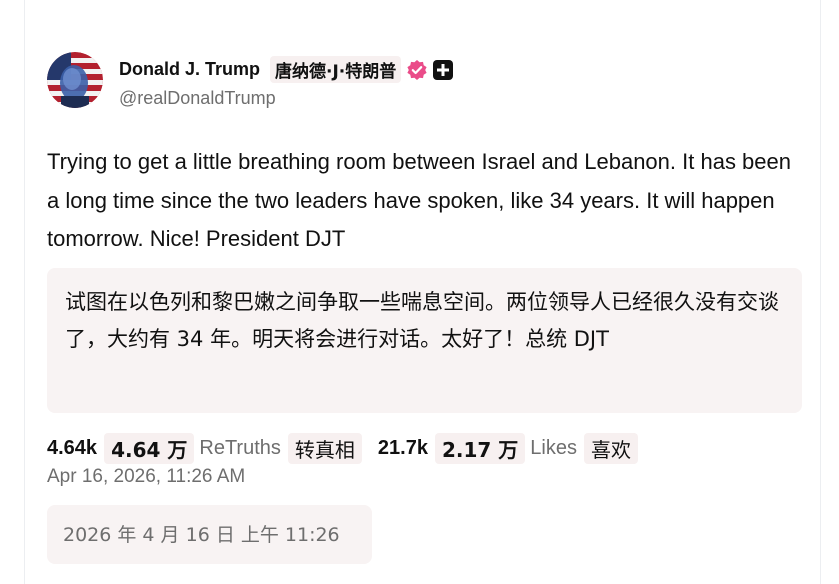  Describe the element at coordinates (403, 448) in the screenshot. I see `likes-count: 21.7k` at that location.